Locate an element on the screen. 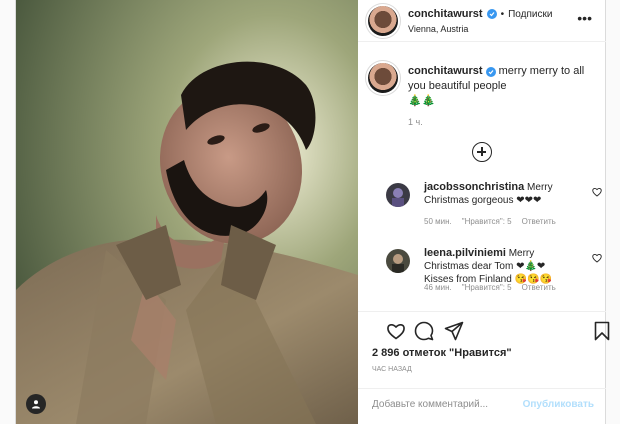 The image size is (620, 424). likes-count: 2 896 отметок "Нравится" is located at coordinates (442, 353).